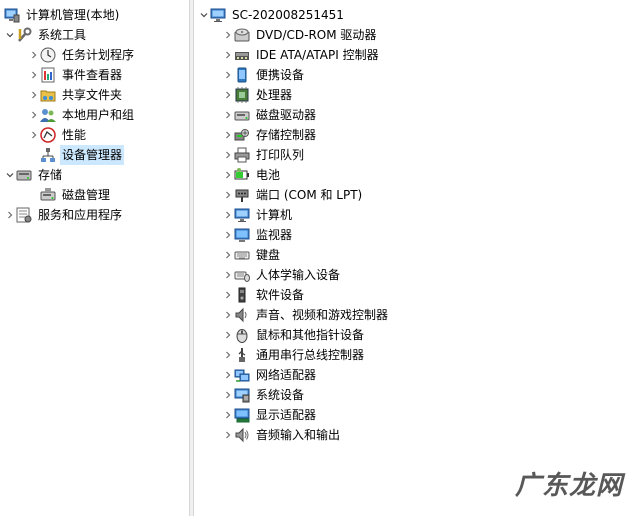 This screenshot has width=637, height=516. Describe the element at coordinates (270, 415) in the screenshot. I see `device-category: 显示适配器` at that location.